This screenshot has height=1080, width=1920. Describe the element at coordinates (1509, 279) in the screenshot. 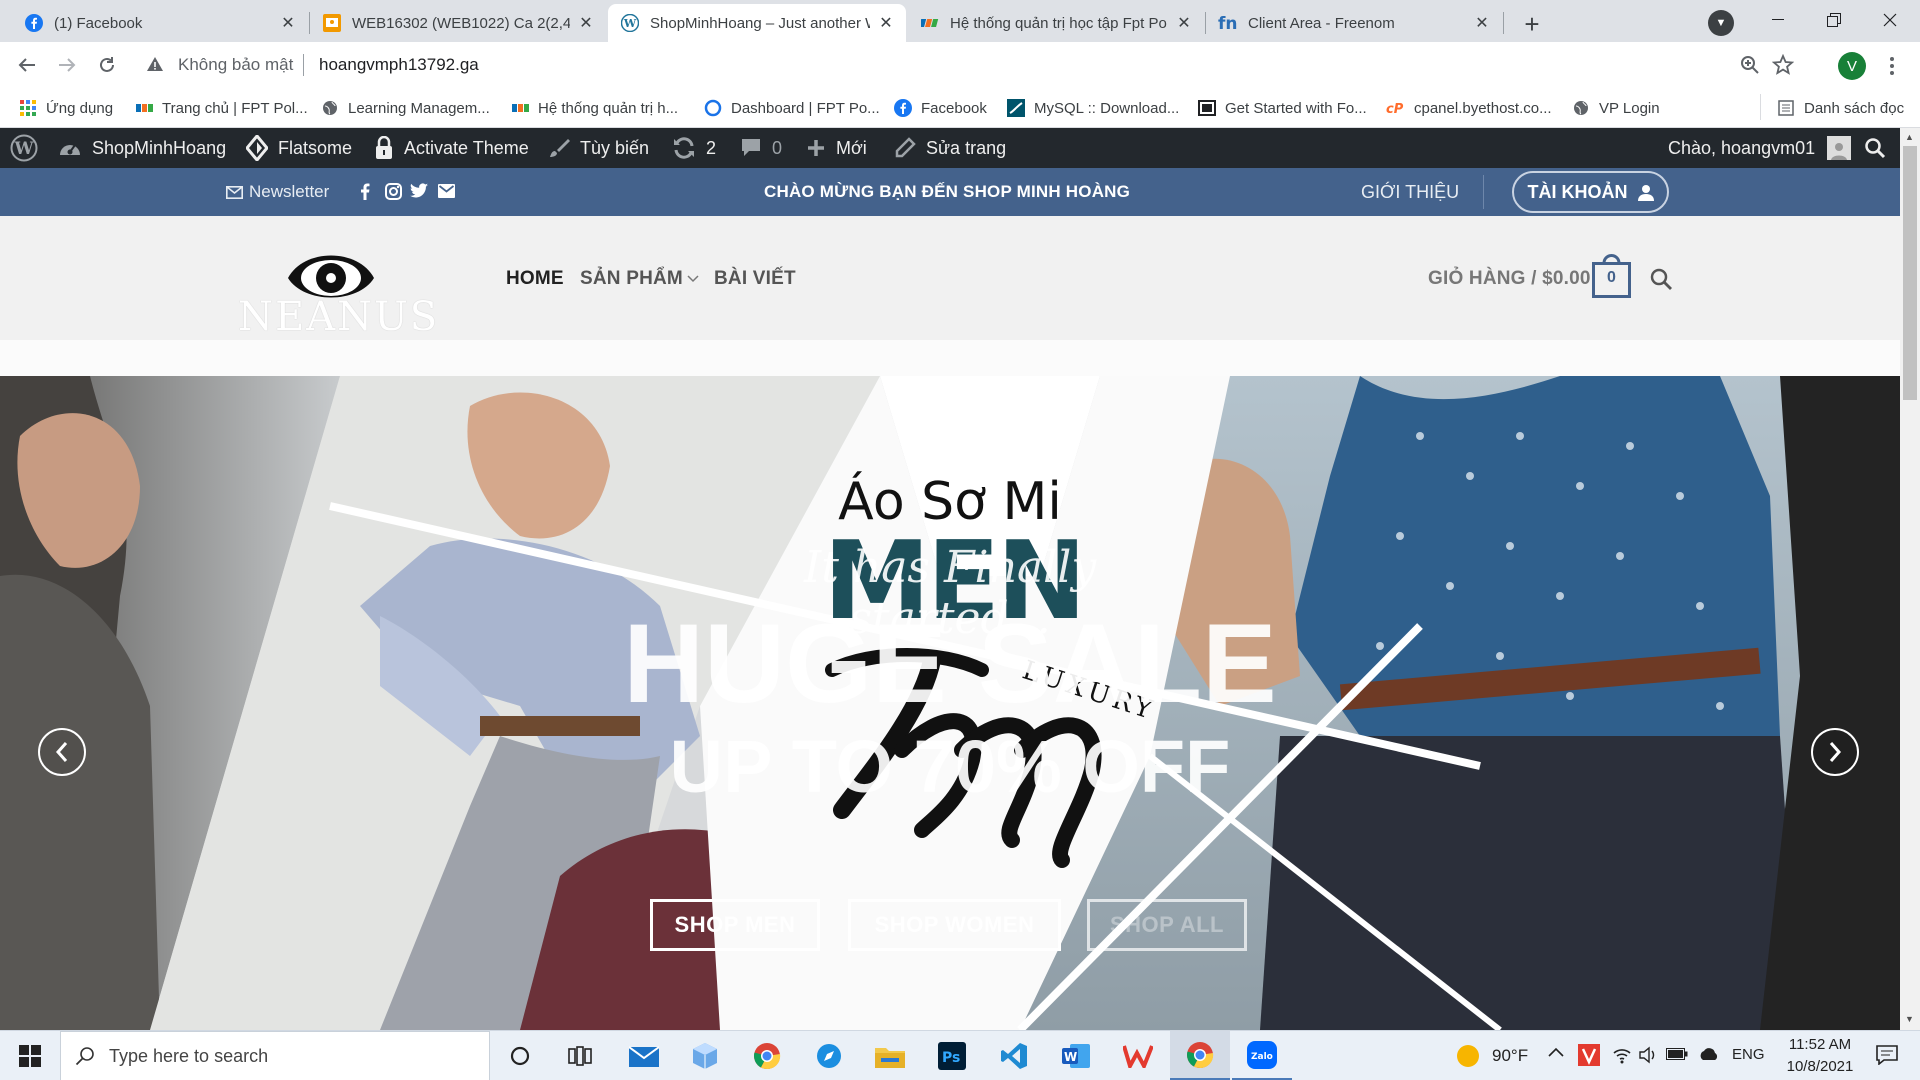

I see `cart-link: GIỎ HÀNG / $0.00` at that location.